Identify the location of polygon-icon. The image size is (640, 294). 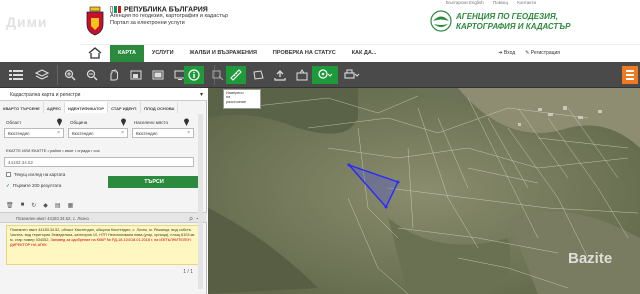
(258, 75).